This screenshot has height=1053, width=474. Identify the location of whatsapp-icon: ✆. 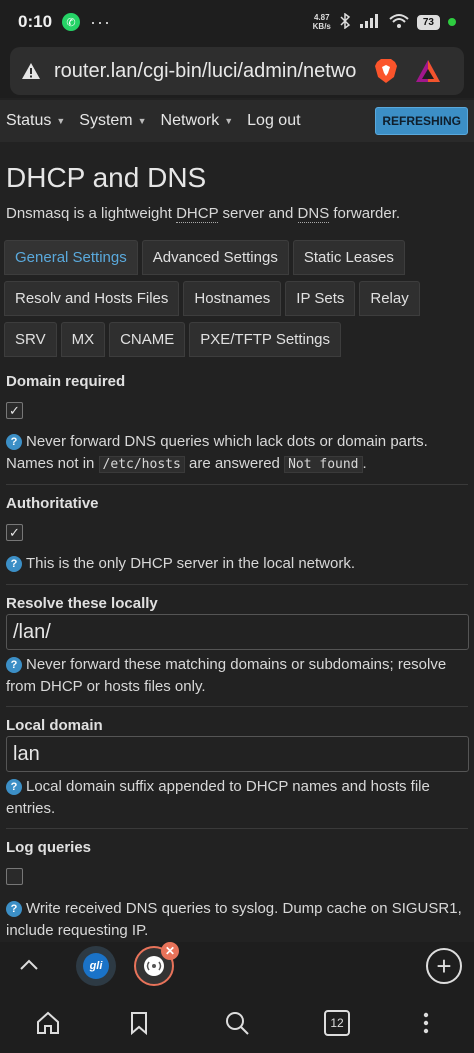
(71, 22).